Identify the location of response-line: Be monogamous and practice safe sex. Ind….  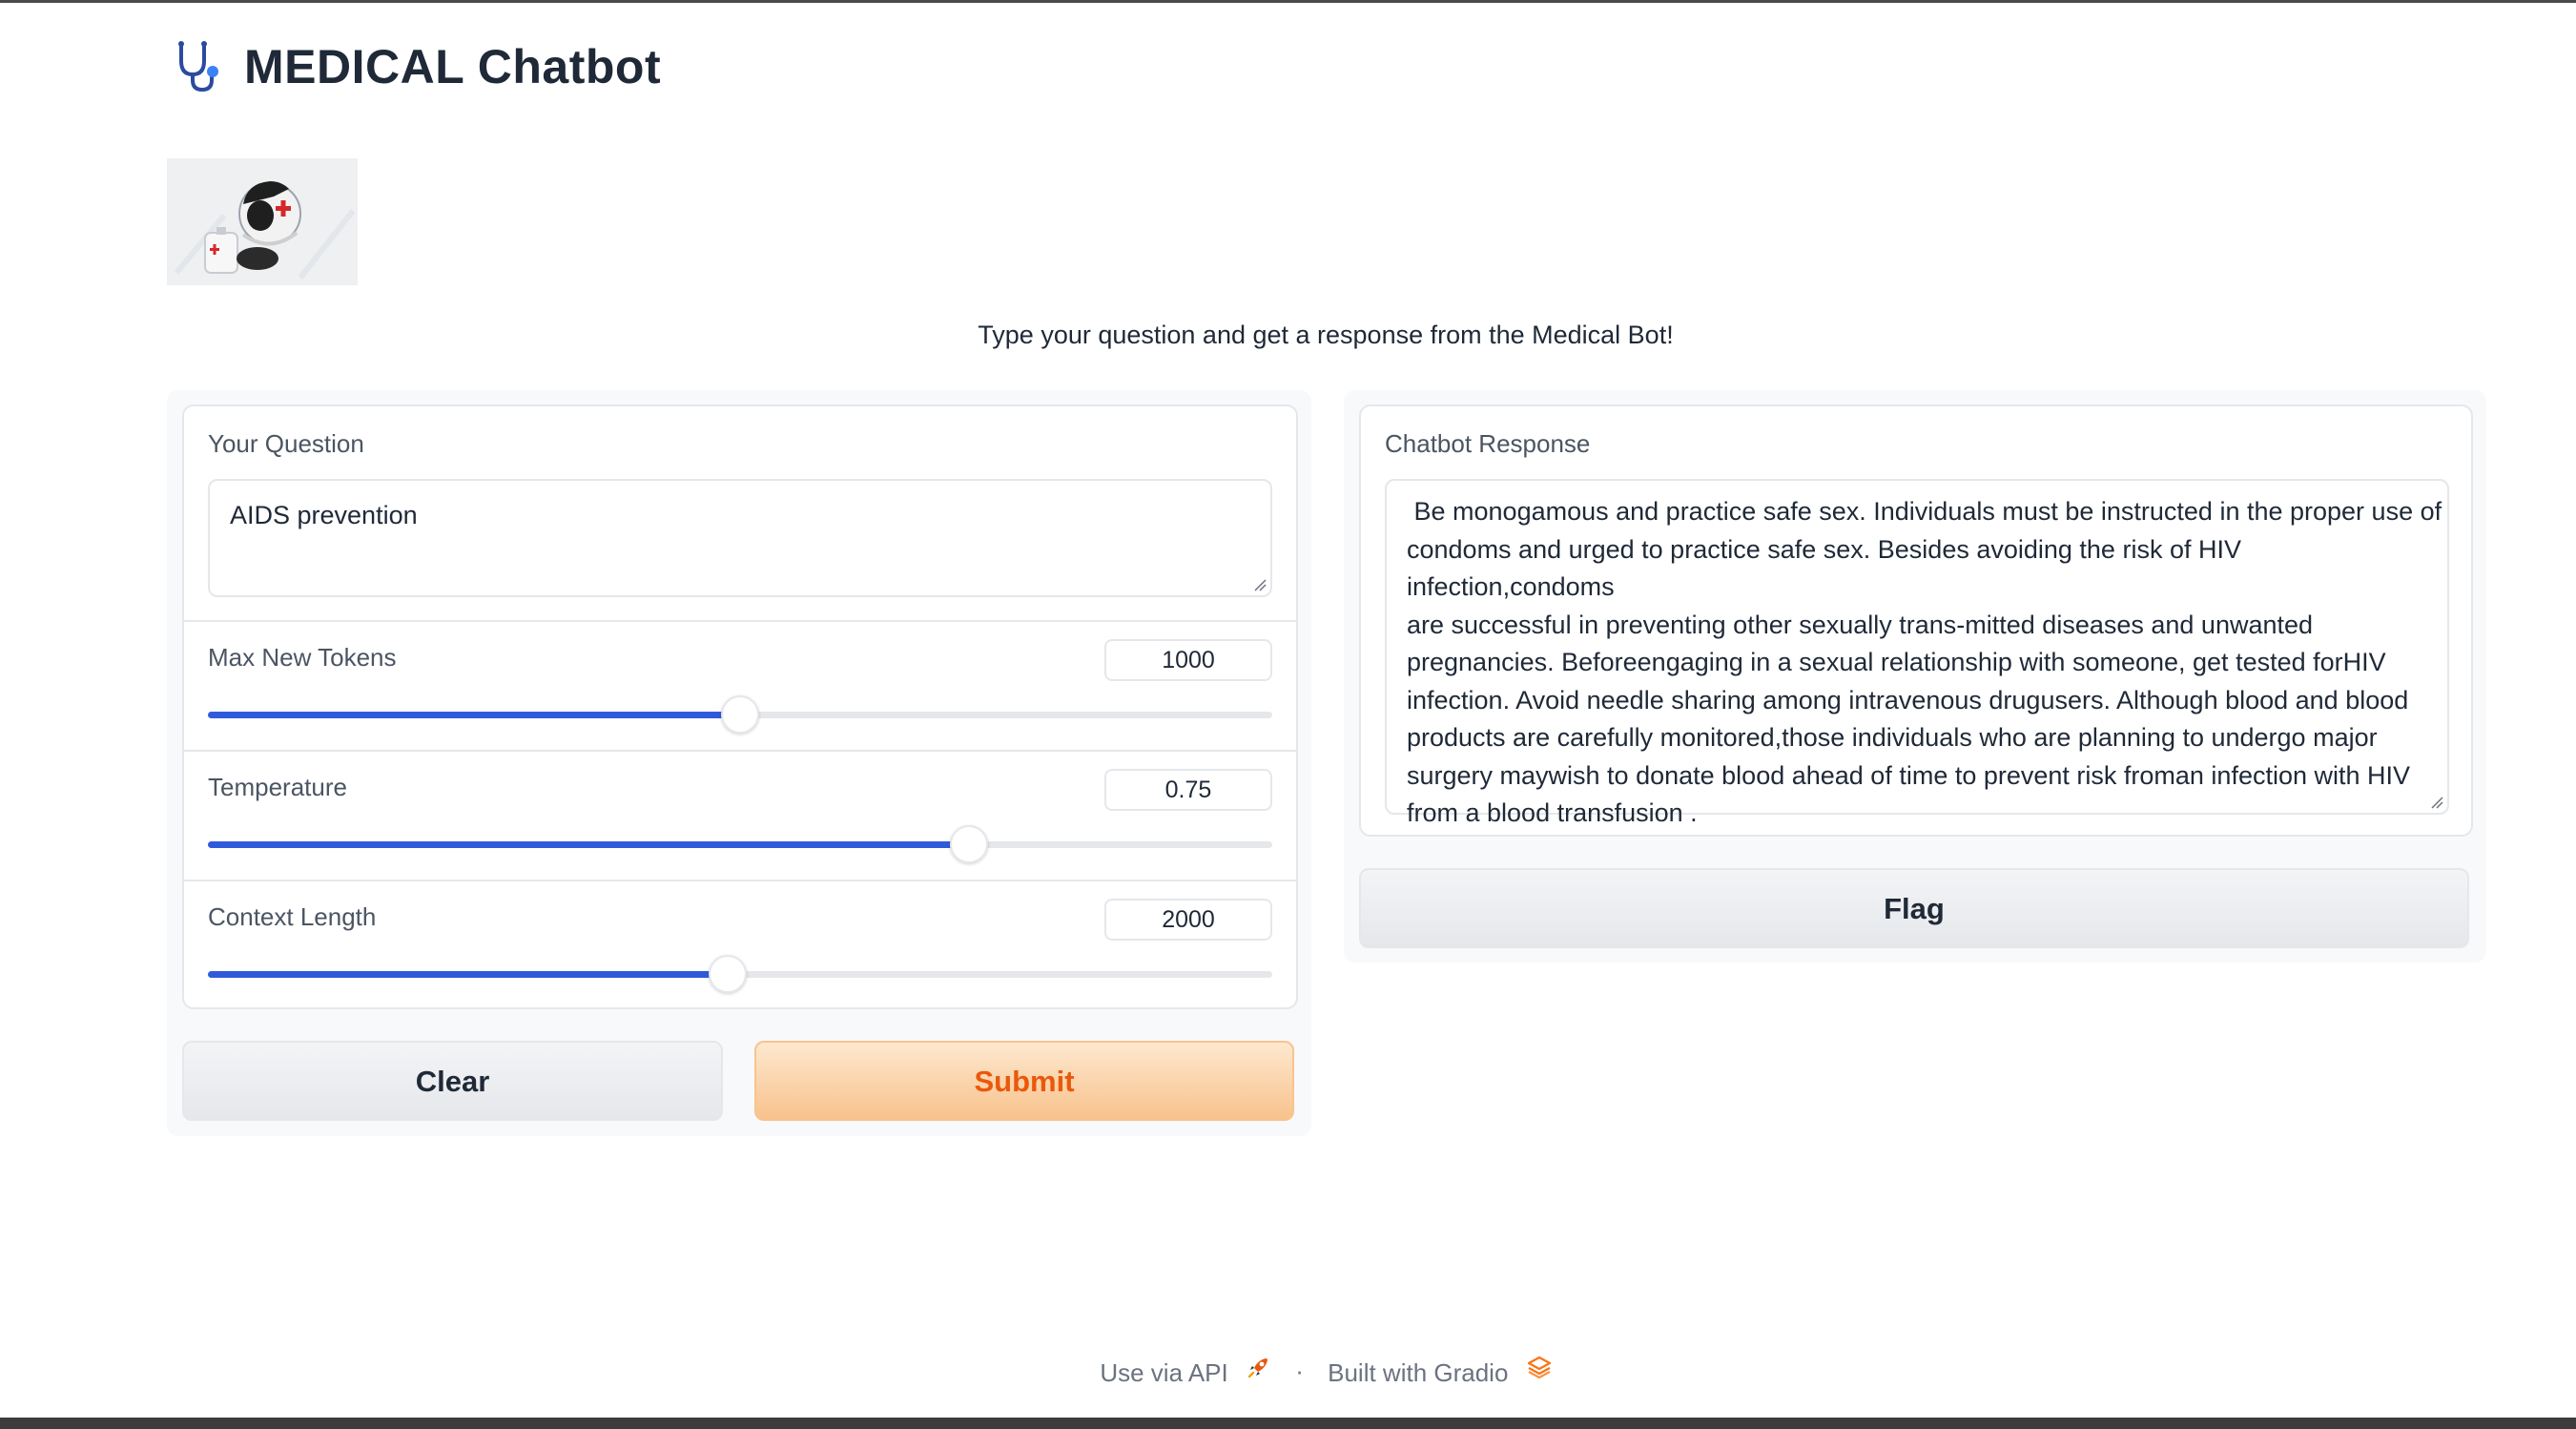
(1924, 512).